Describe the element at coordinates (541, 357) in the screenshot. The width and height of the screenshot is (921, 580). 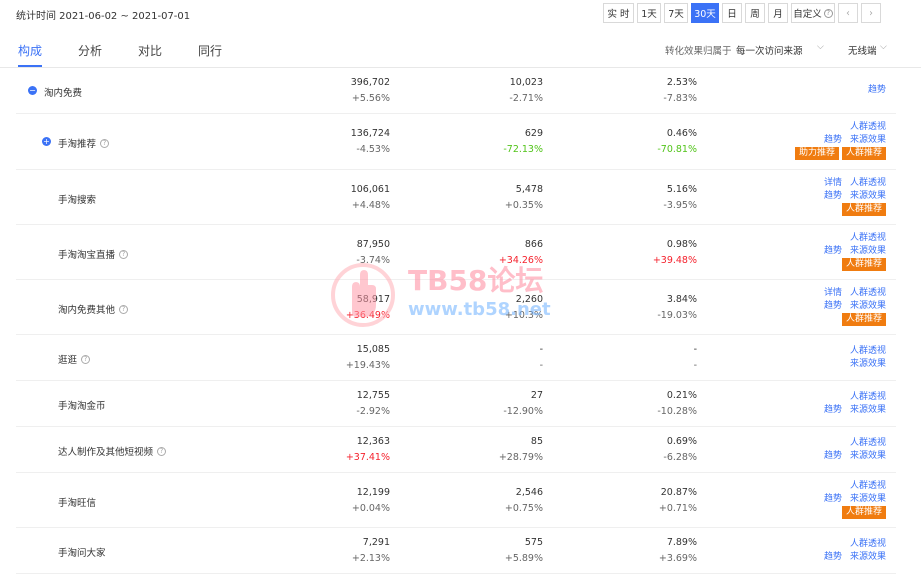
I see `metric-buyers: --` at that location.